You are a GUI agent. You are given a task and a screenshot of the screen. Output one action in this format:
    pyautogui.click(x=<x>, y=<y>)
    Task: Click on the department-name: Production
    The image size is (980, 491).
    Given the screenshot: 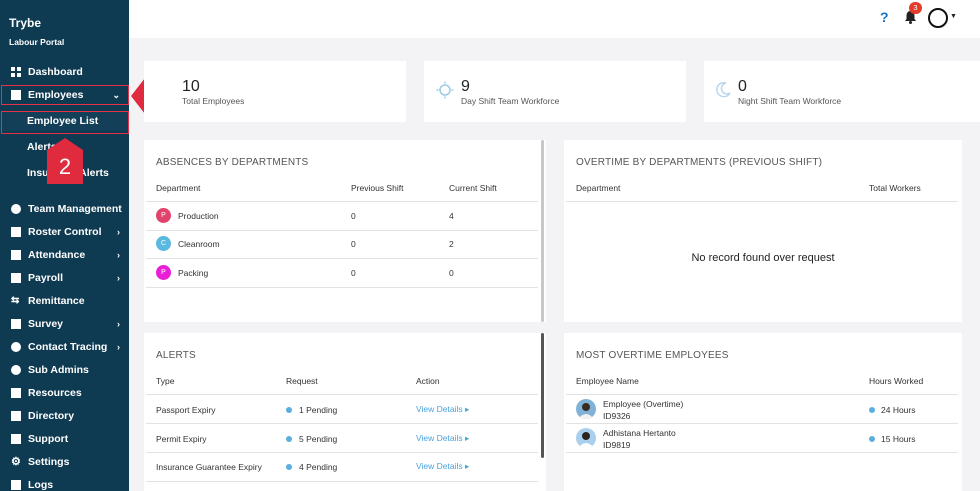 What is the action you would take?
    pyautogui.click(x=198, y=216)
    